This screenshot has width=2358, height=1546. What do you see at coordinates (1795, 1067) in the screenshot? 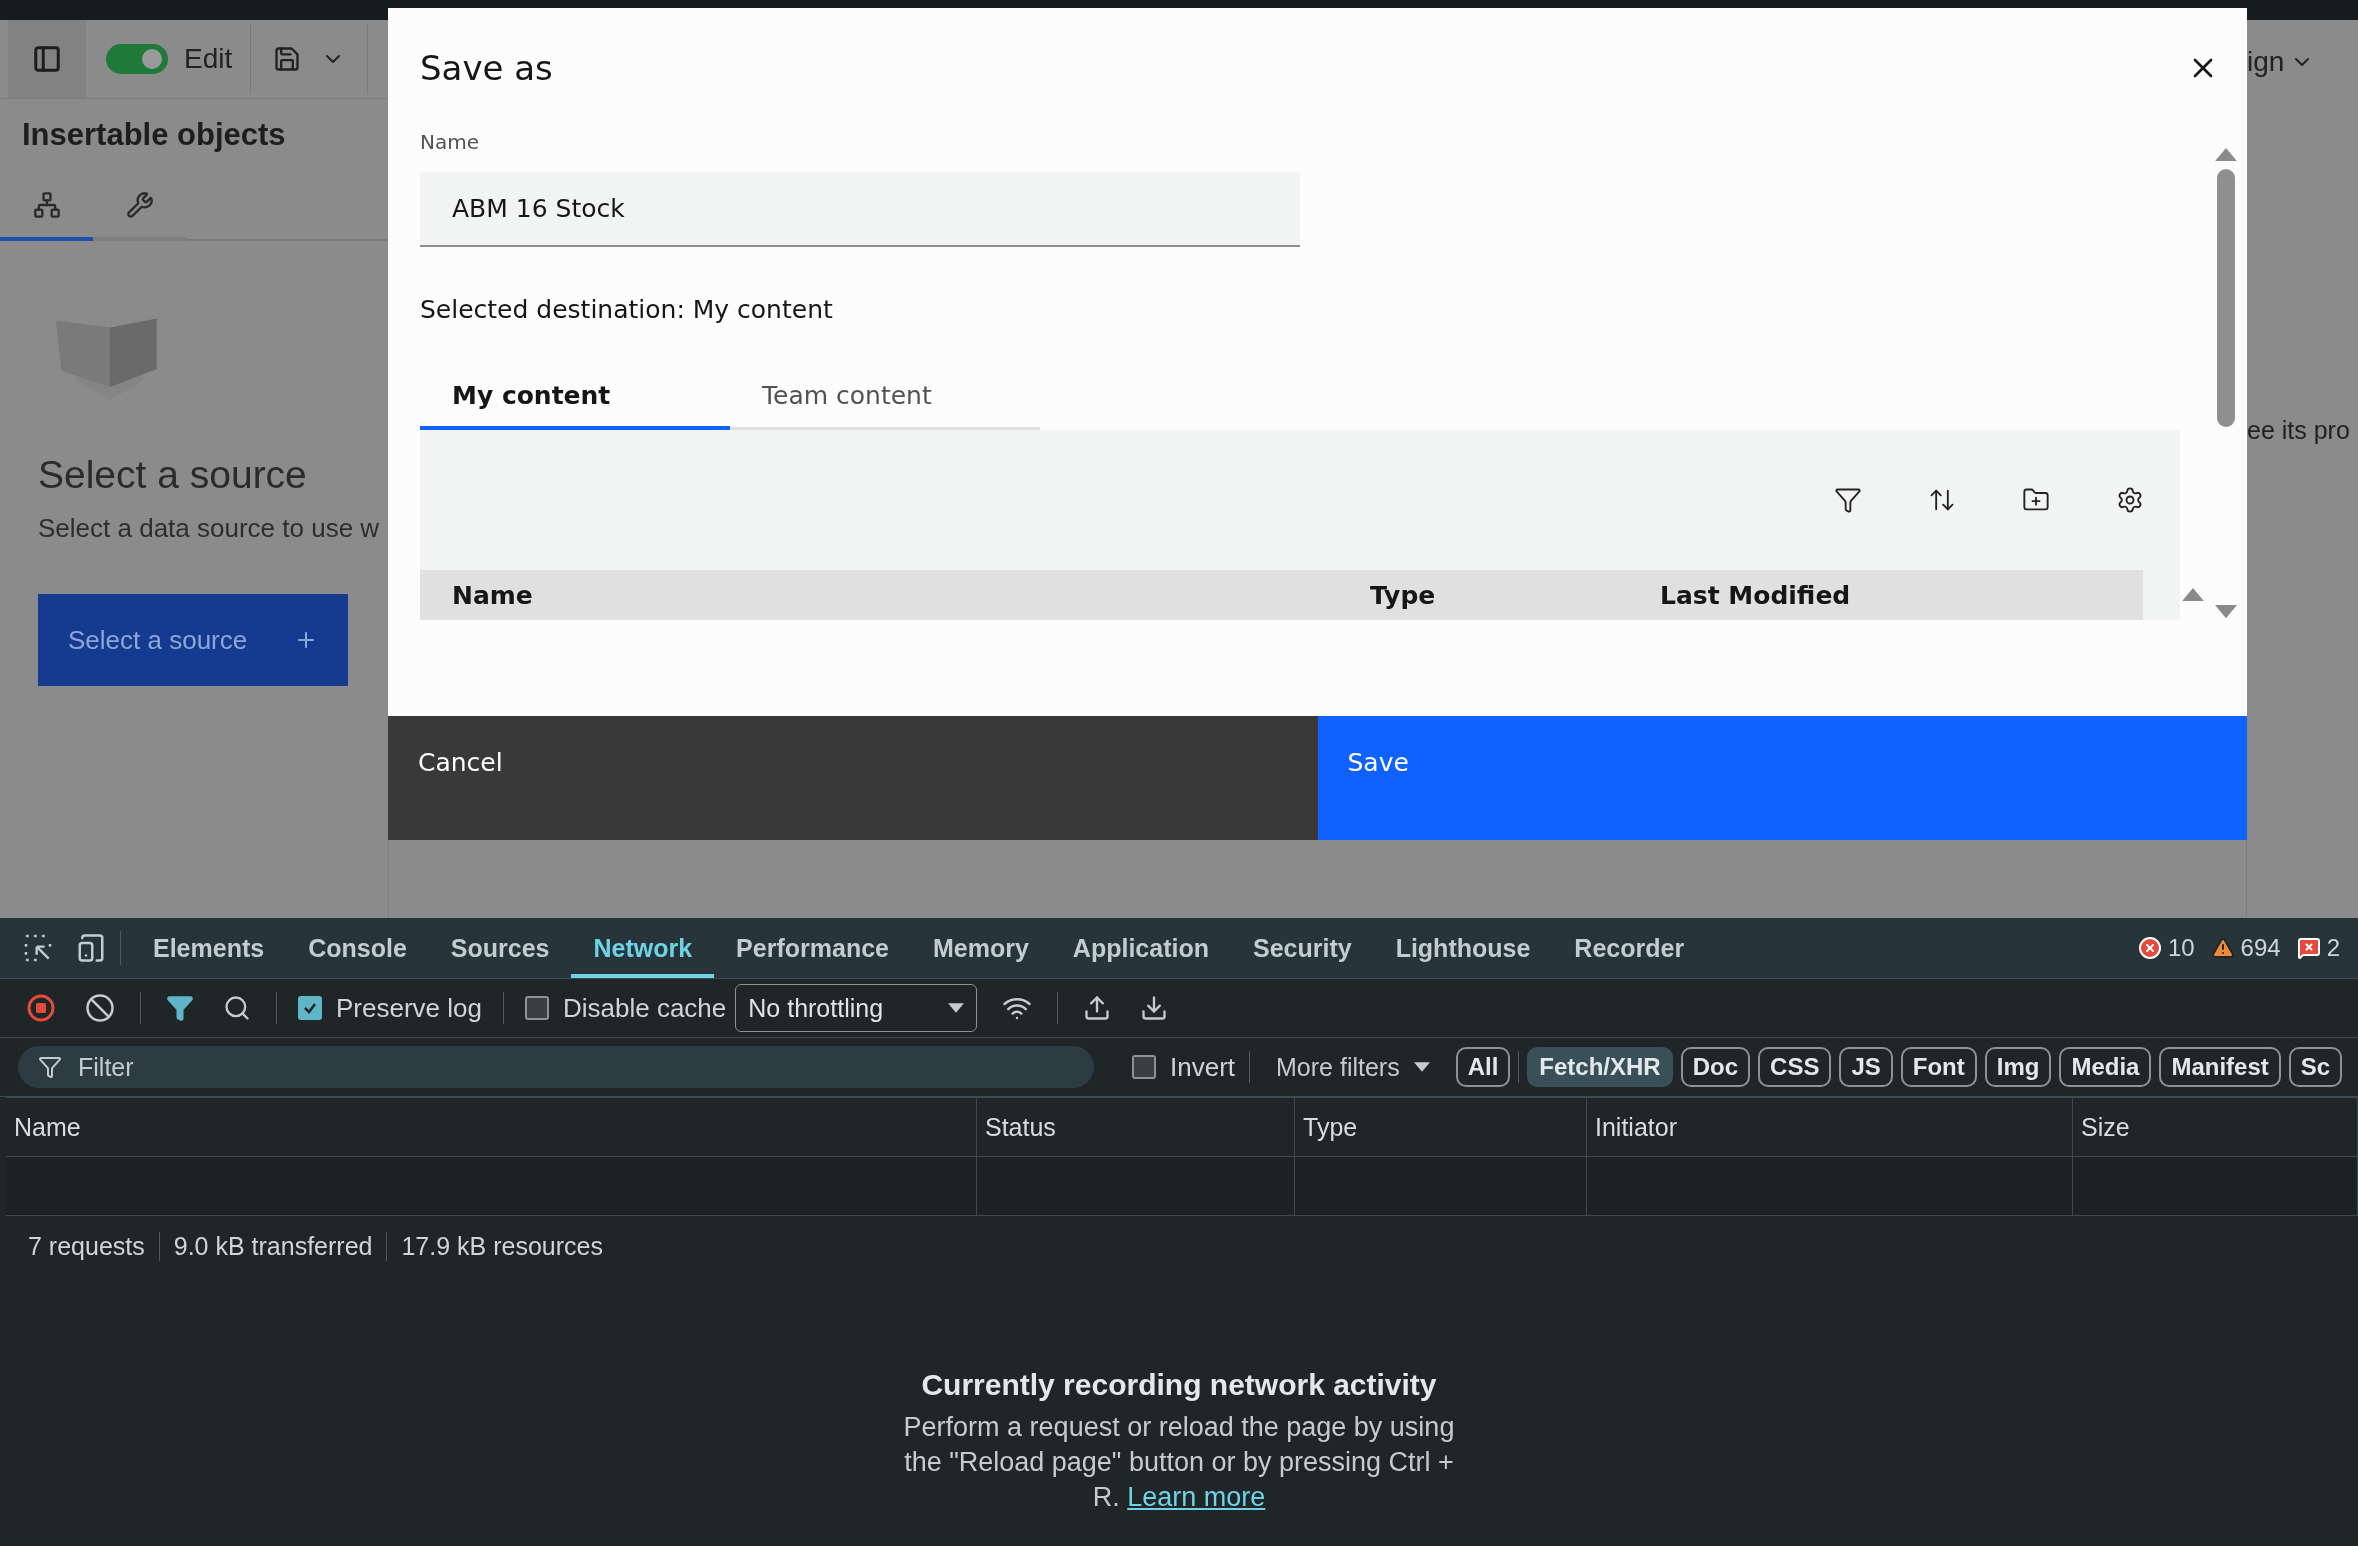
I see `type-filter-chip: CSS` at bounding box center [1795, 1067].